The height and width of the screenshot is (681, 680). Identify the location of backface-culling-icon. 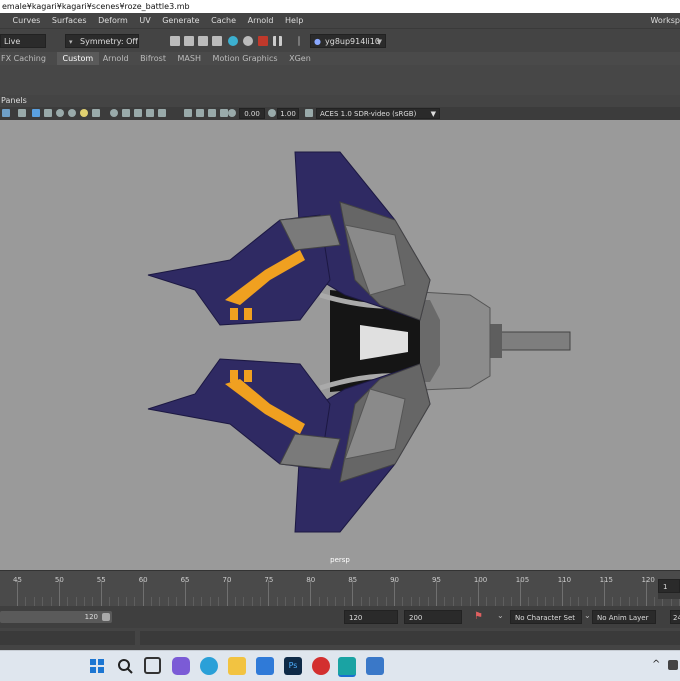
(162, 113).